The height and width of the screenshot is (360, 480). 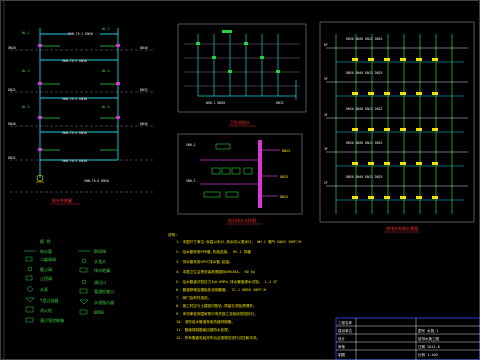 I want to click on legend-item: 水龙头, so click(x=100, y=261).